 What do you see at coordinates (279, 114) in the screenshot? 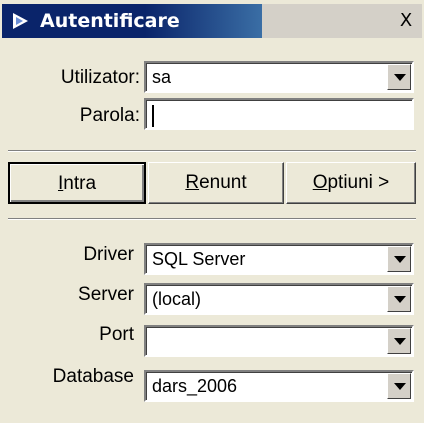
I see `password-field` at bounding box center [279, 114].